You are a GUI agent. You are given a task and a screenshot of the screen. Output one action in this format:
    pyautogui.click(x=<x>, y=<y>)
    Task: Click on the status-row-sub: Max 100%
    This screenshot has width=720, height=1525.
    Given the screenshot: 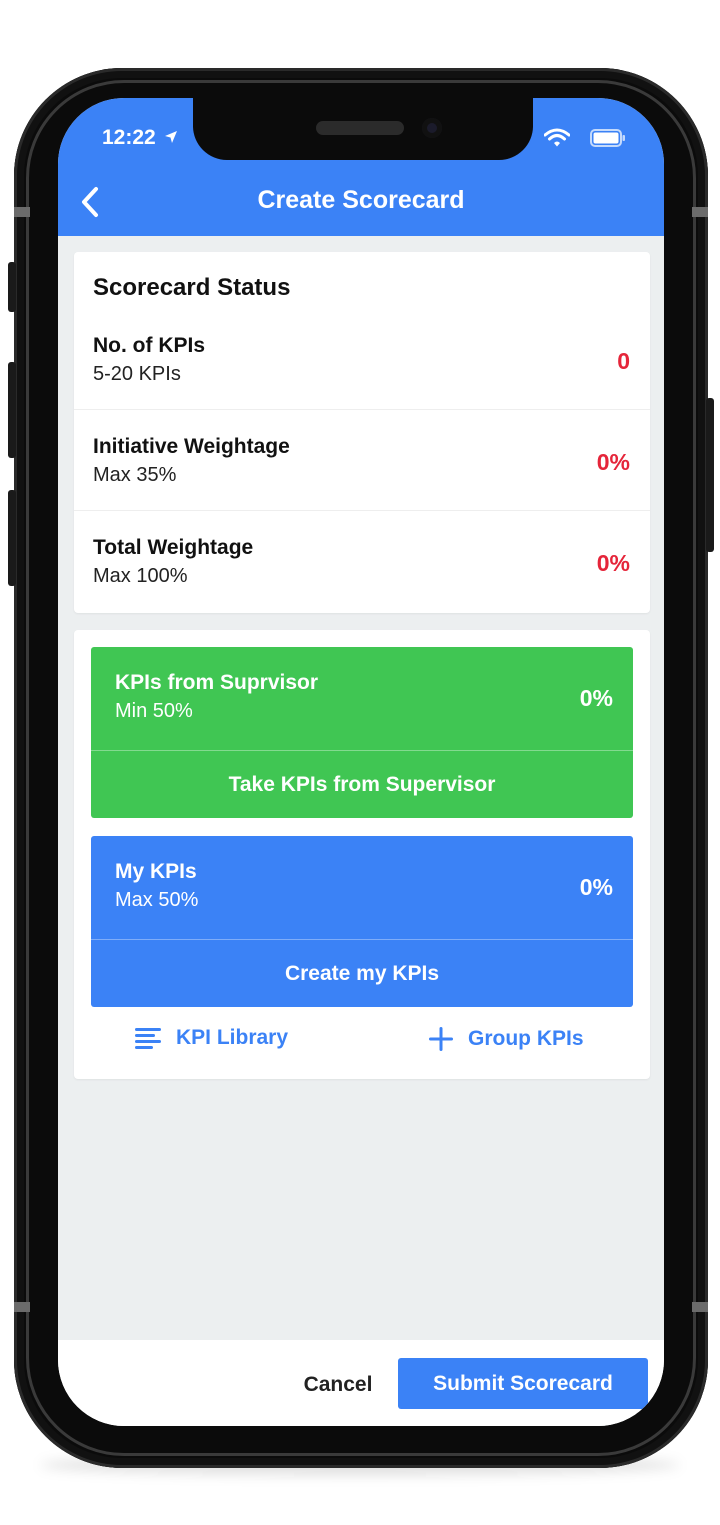 What is the action you would take?
    pyautogui.click(x=140, y=576)
    